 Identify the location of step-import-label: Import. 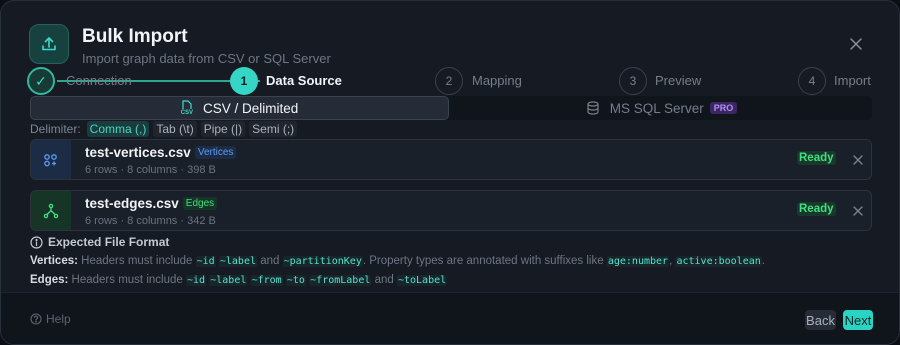
(852, 80).